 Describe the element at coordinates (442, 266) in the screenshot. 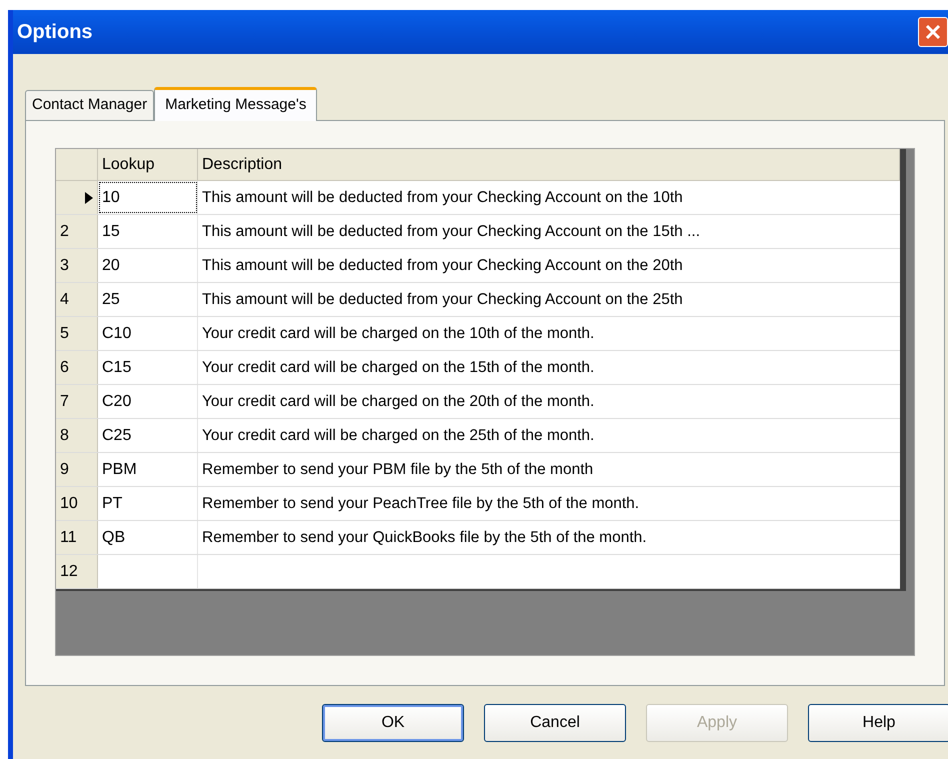

I see `table-cell-text: This amount will be deducted from your Checking Account on the 20th` at that location.